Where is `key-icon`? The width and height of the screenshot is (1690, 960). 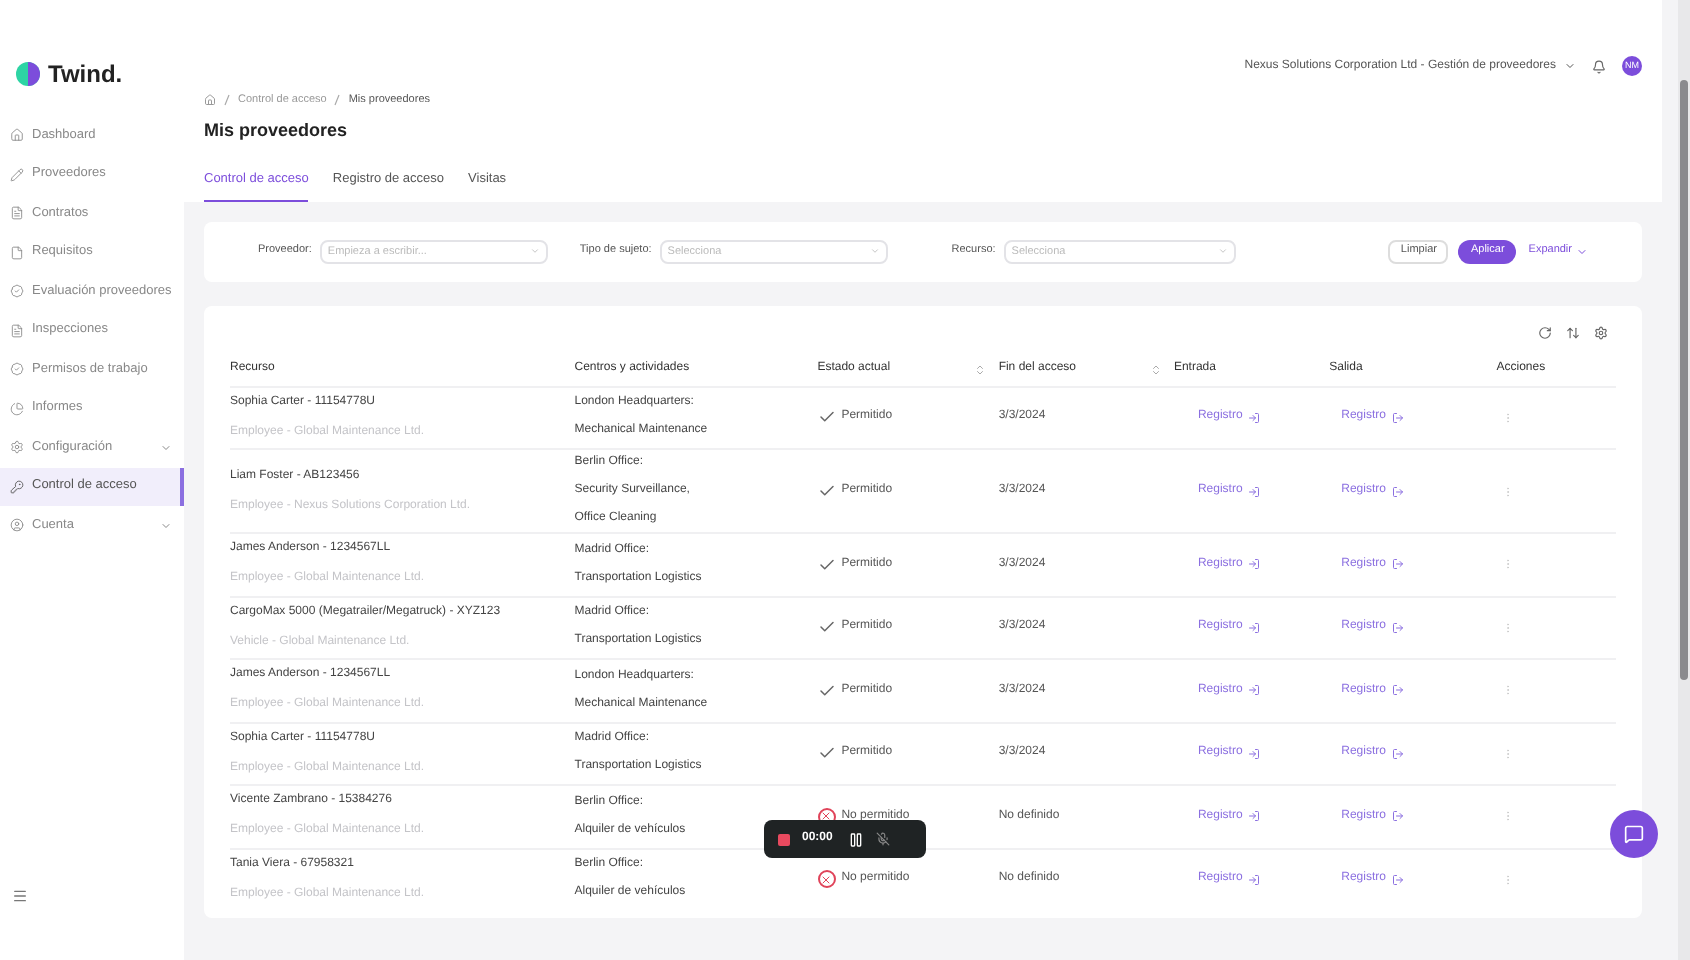 key-icon is located at coordinates (17, 486).